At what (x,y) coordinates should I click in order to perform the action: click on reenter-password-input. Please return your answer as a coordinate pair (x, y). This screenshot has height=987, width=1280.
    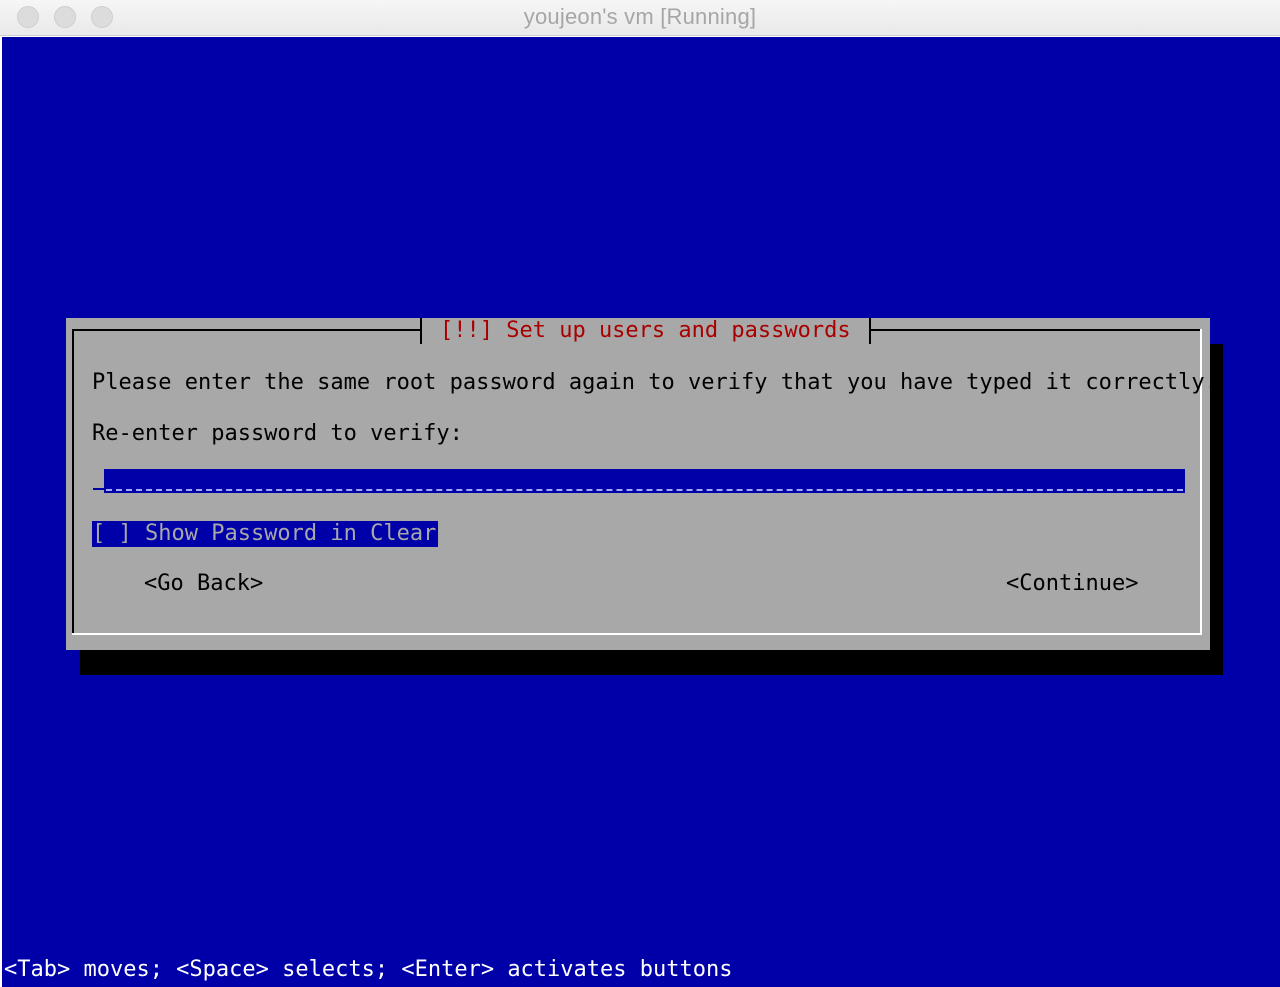
    Looking at the image, I should click on (644, 481).